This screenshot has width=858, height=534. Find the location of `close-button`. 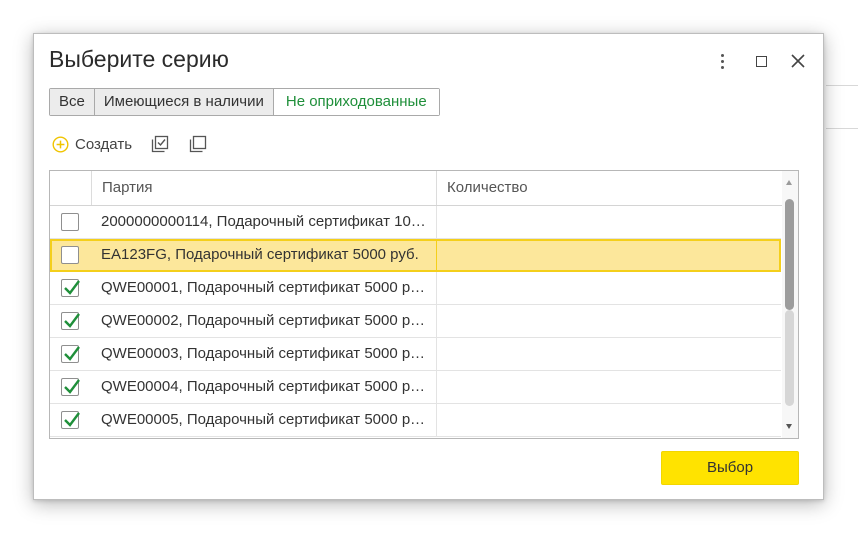

close-button is located at coordinates (798, 61).